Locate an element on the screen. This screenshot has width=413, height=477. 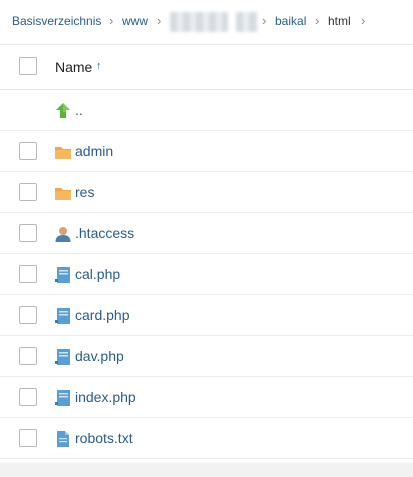
up-arrow-icon is located at coordinates (63, 111).